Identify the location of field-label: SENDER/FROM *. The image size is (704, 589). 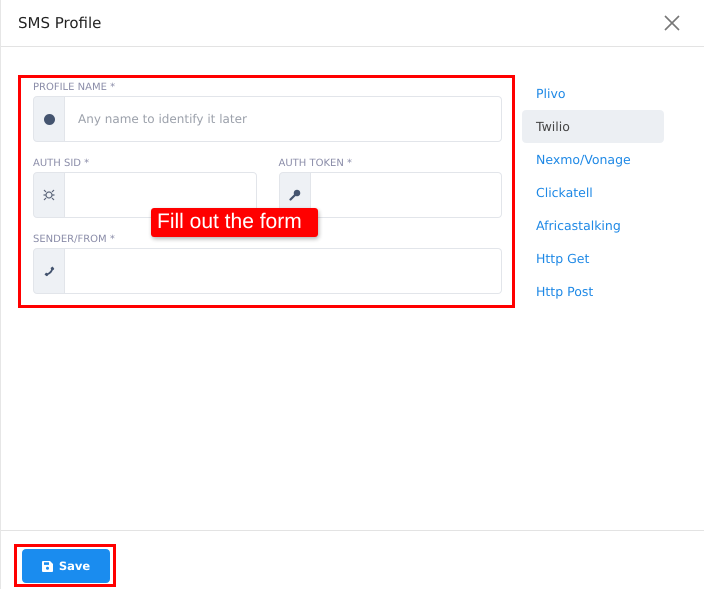
(74, 240).